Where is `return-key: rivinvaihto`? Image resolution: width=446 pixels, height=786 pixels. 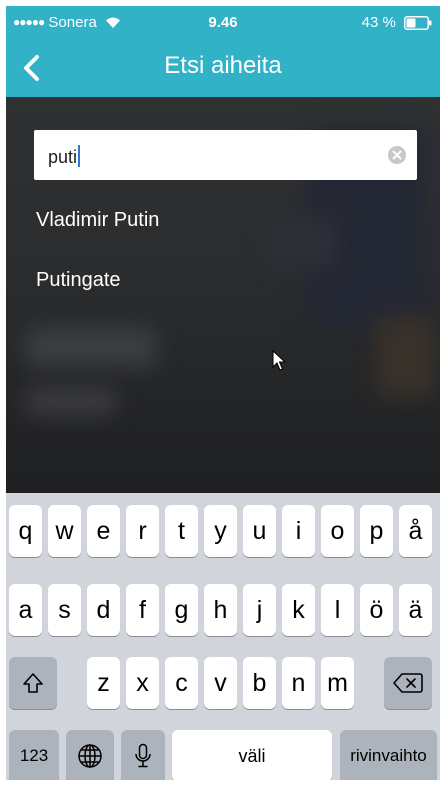
return-key: rivinvaihto is located at coordinates (388, 755).